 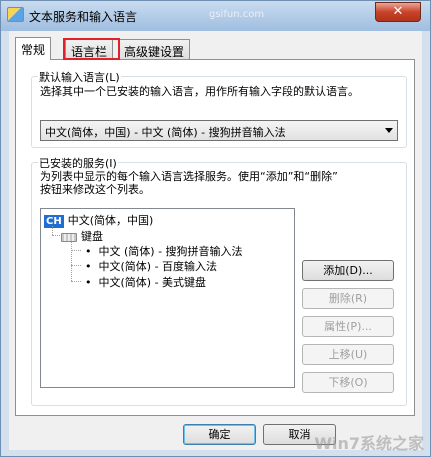 I want to click on tab-advanced-key-settings: 高级键设置, so click(x=154, y=49).